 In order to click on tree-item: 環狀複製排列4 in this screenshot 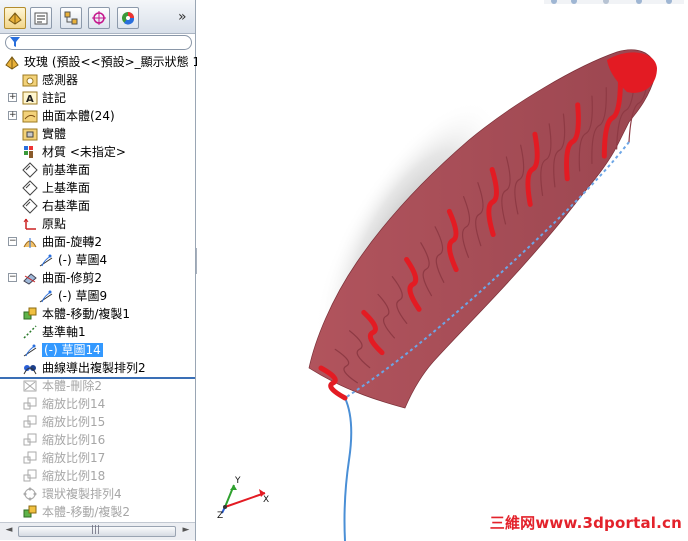, I will do `click(97, 494)`.